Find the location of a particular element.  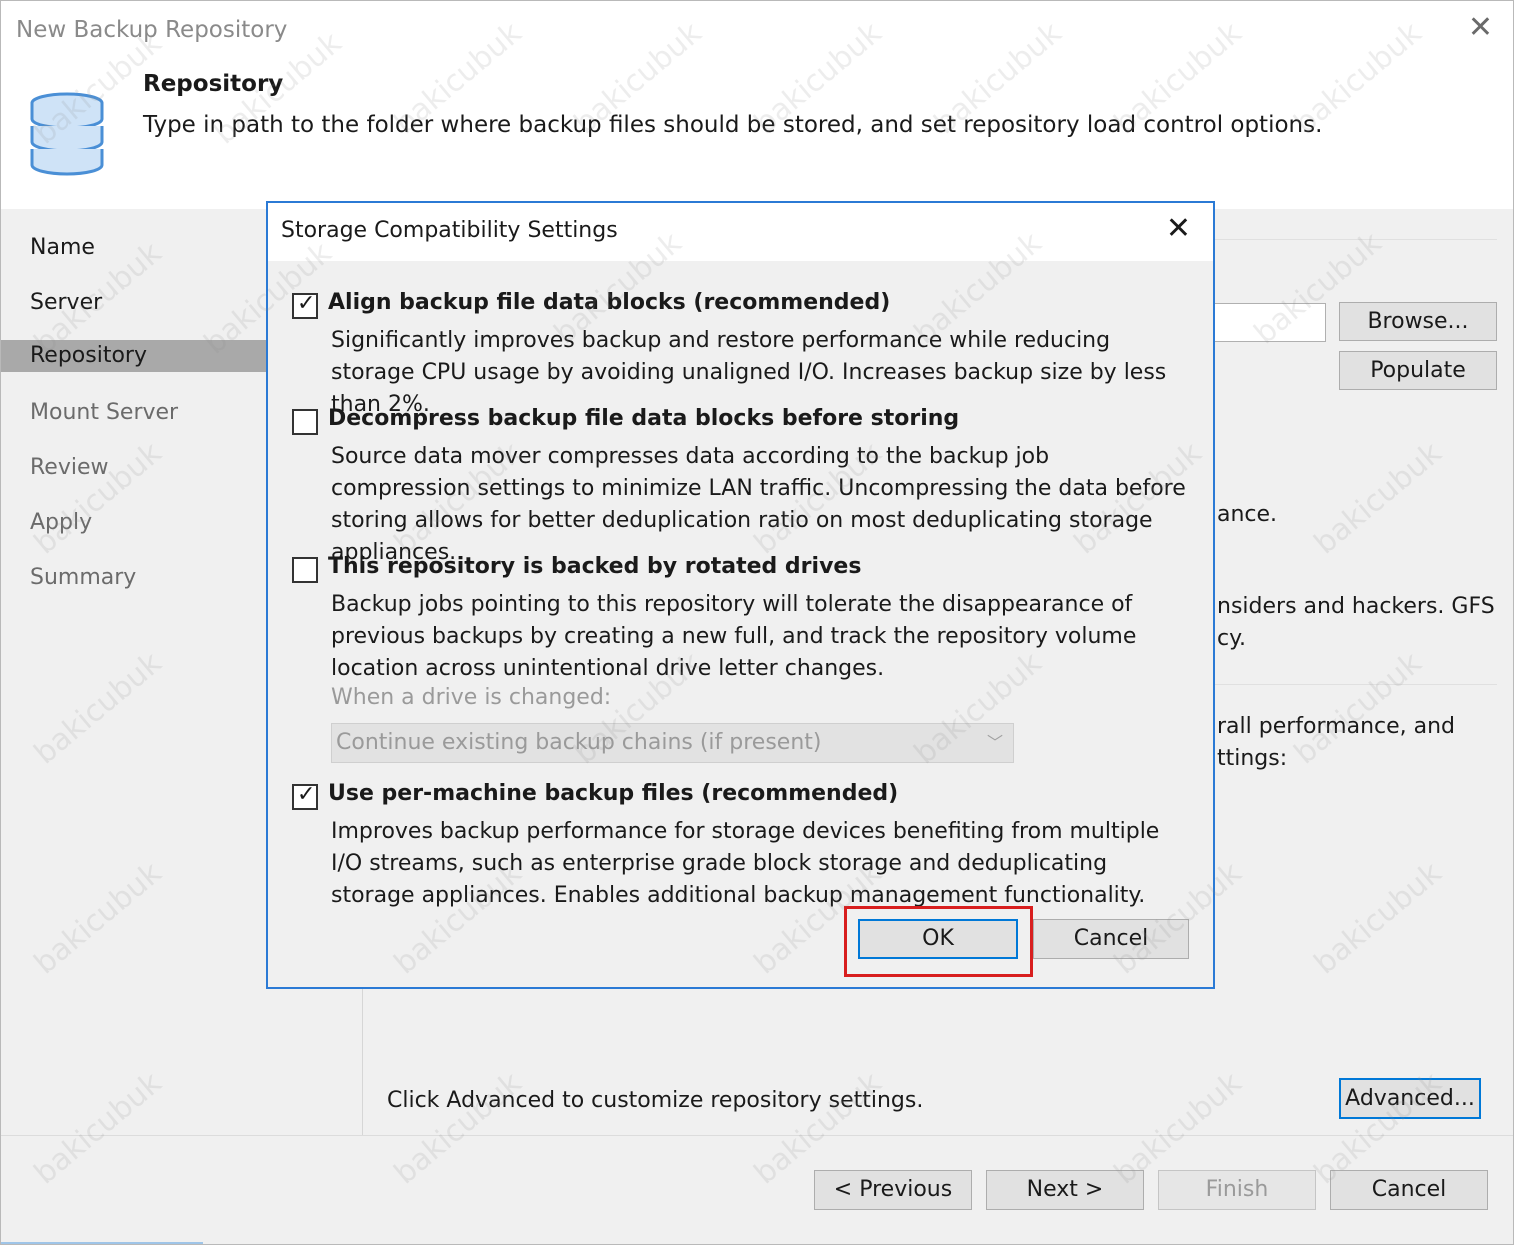

database-icon is located at coordinates (67, 139).